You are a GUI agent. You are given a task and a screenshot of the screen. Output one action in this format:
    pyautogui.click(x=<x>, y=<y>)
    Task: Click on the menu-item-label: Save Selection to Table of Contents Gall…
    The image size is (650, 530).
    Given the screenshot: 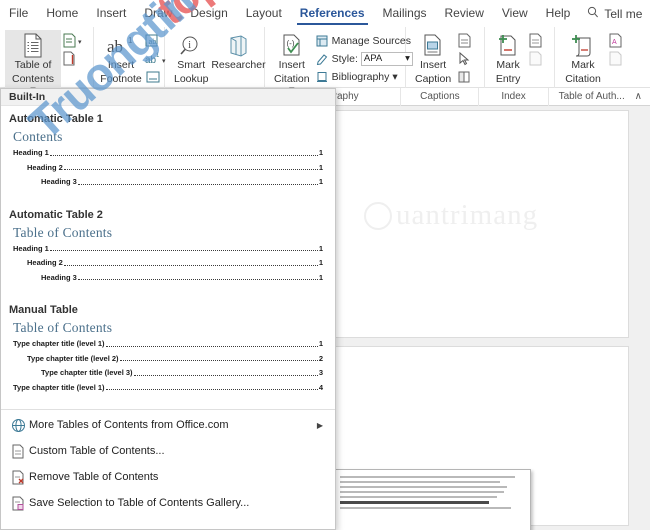 What is the action you would take?
    pyautogui.click(x=139, y=503)
    